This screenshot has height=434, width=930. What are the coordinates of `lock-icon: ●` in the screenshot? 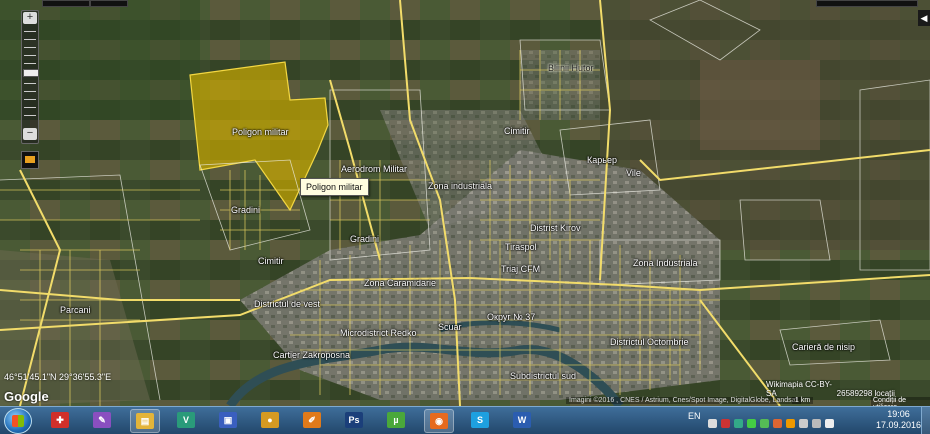 It's located at (270, 420).